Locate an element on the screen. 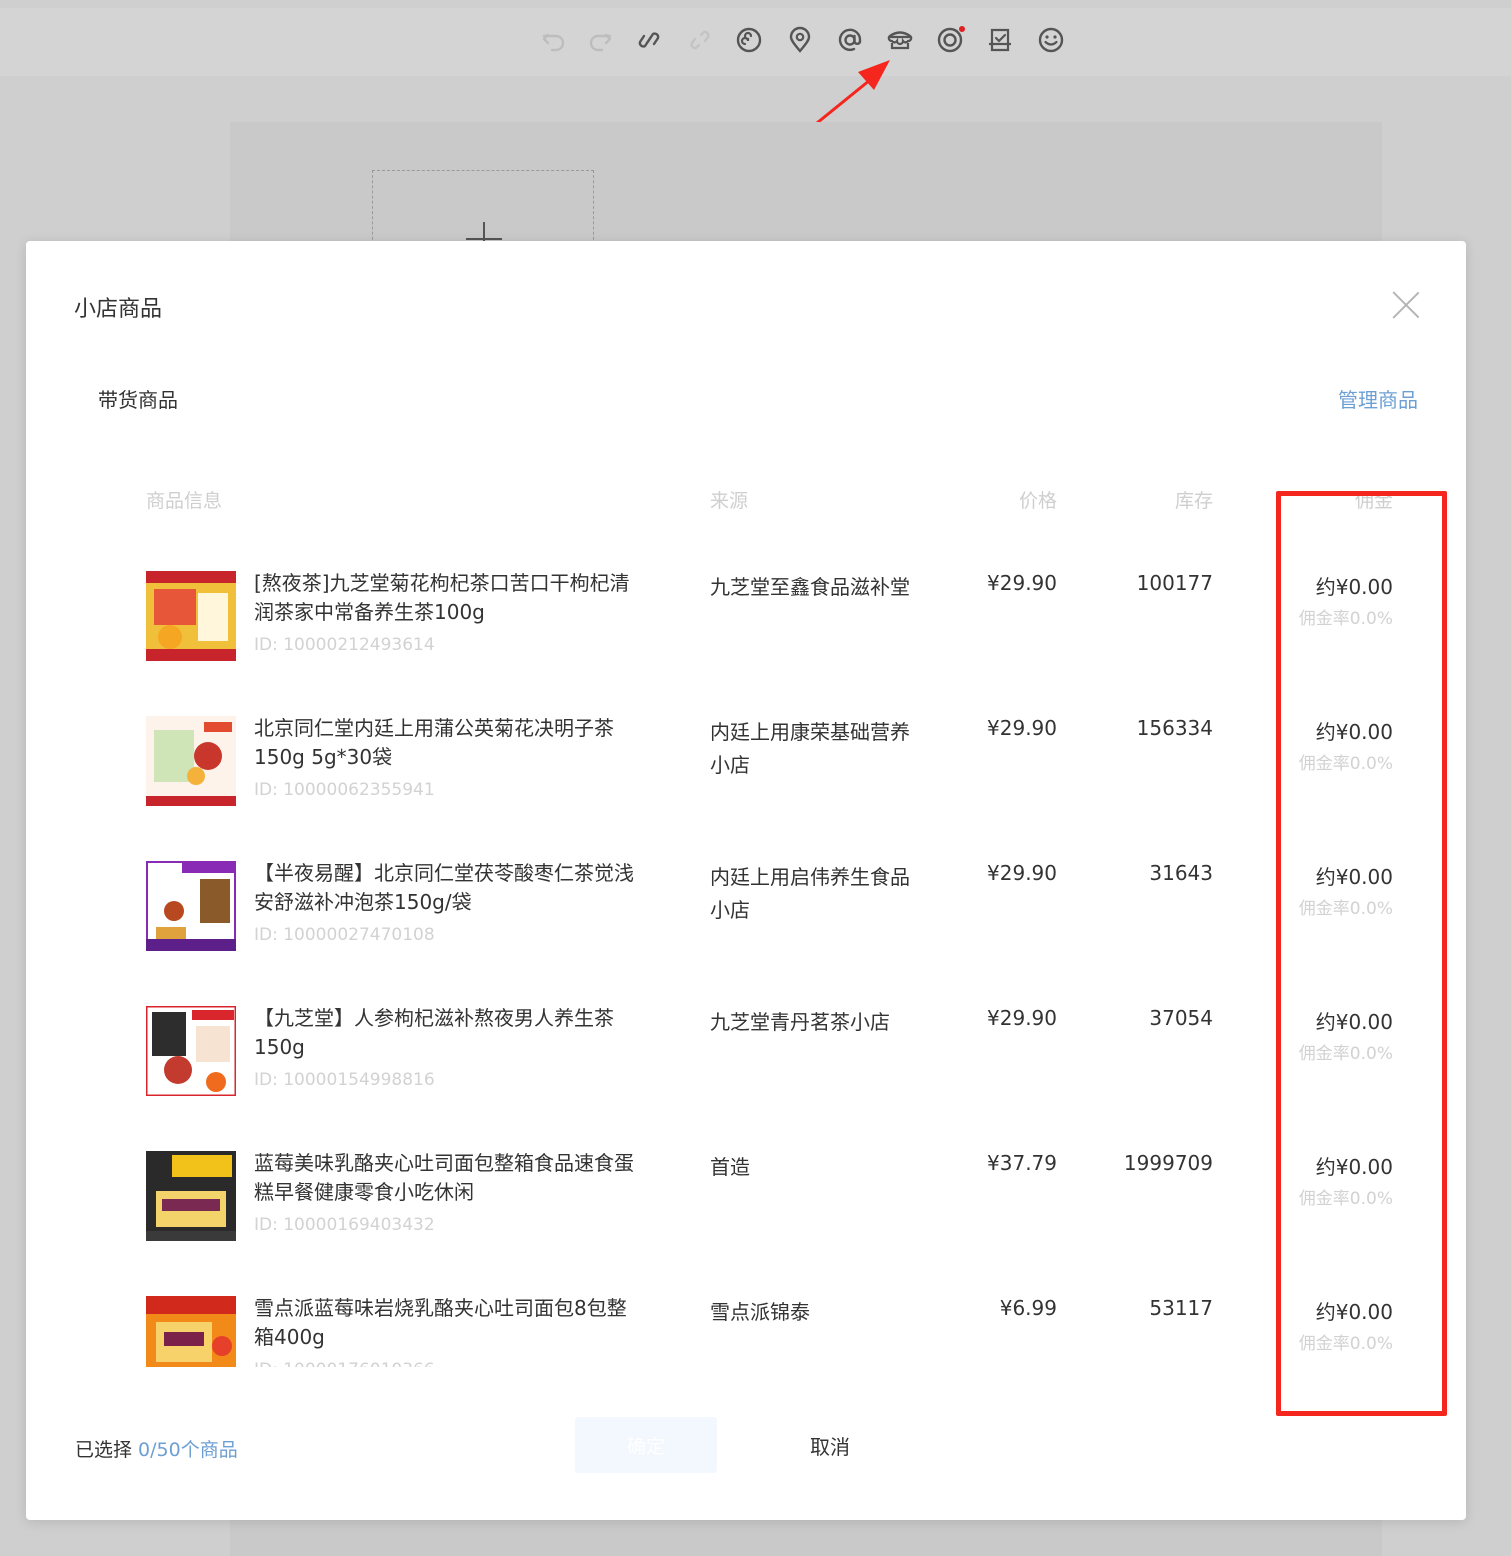 The width and height of the screenshot is (1511, 1556). live-icon is located at coordinates (950, 40).